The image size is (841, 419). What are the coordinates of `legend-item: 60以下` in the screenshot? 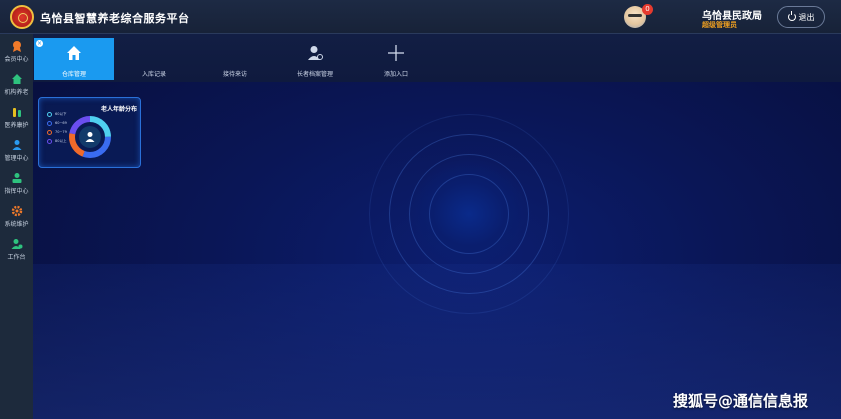 It's located at (56, 114).